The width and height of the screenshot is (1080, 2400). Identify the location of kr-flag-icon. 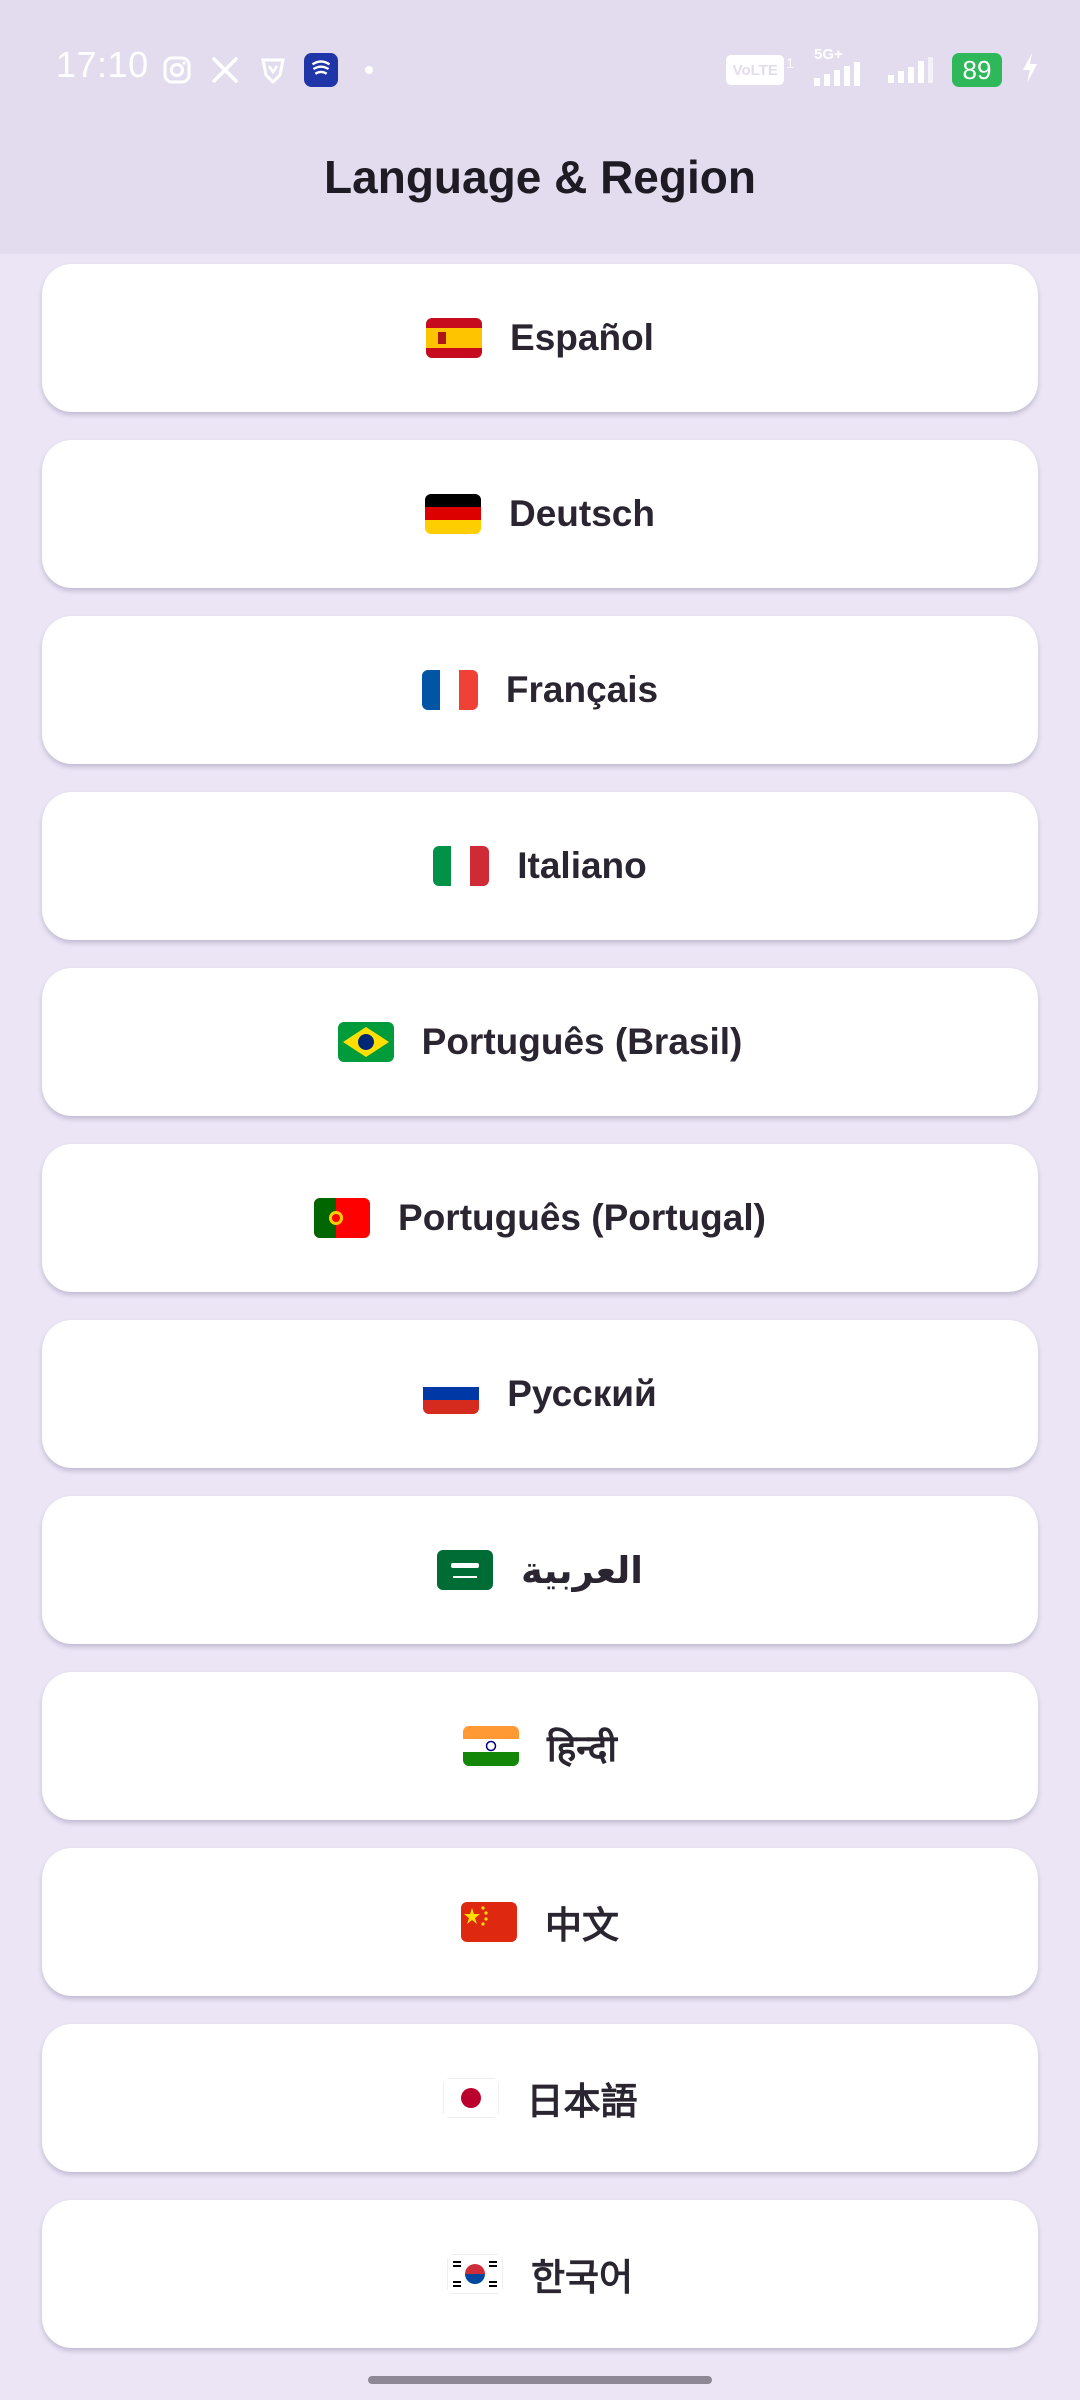
(474, 2274).